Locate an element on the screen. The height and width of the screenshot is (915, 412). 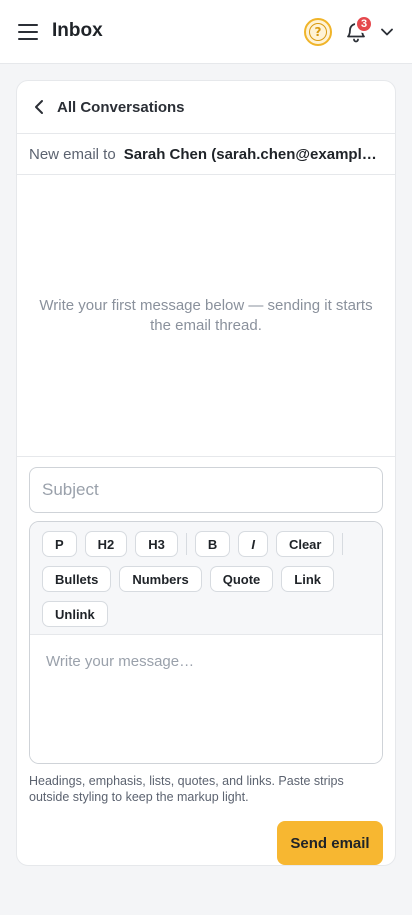
link-button: Link is located at coordinates (307, 579).